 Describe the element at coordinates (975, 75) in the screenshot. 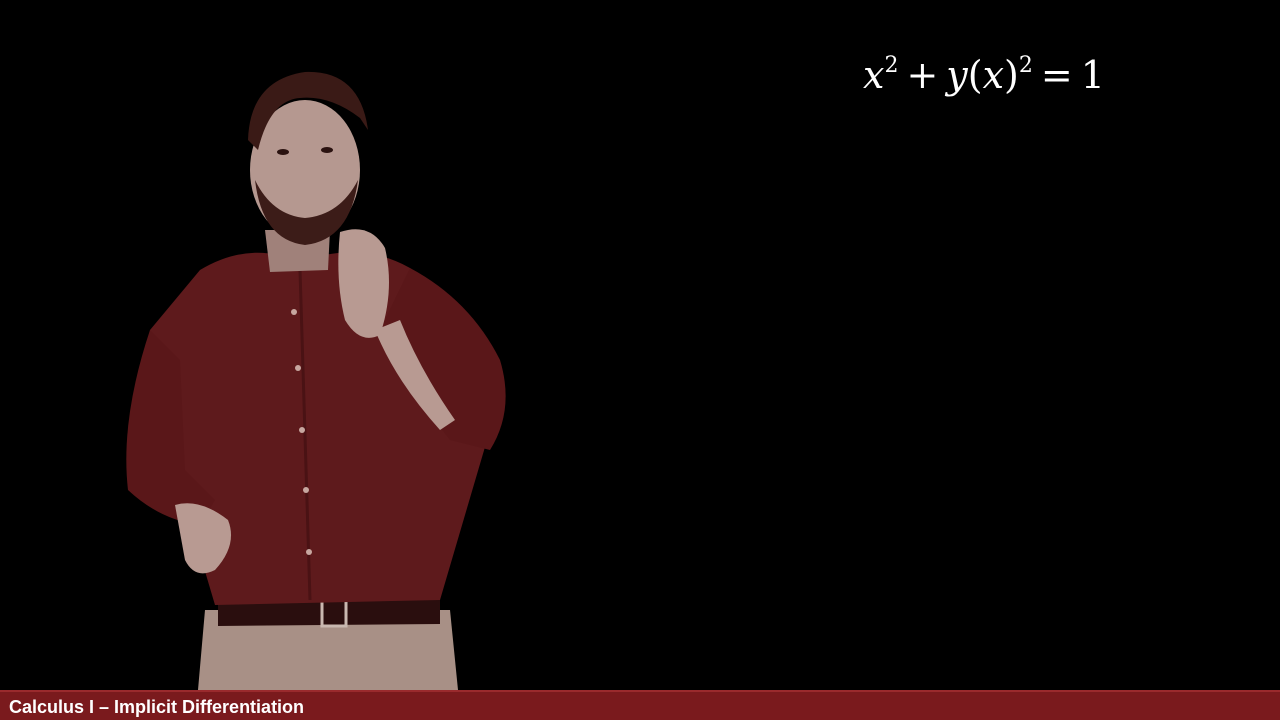

I see `equation-open-paren: (` at that location.